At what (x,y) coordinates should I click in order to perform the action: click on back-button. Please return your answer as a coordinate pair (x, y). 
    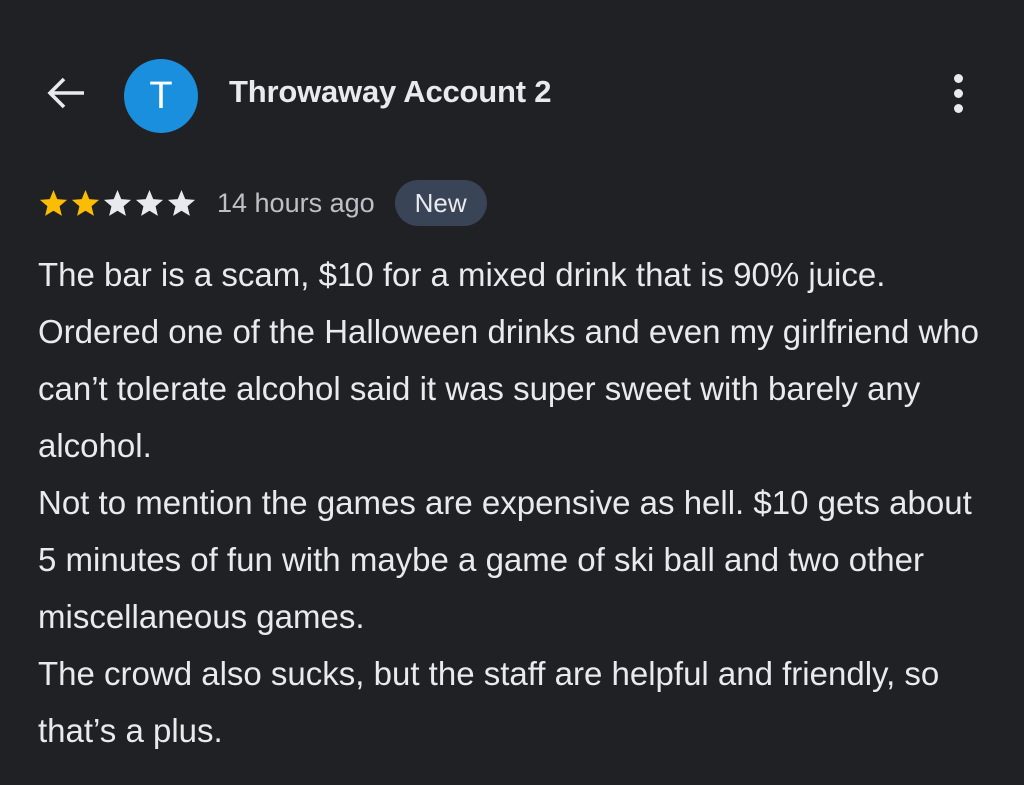
    Looking at the image, I should click on (66, 93).